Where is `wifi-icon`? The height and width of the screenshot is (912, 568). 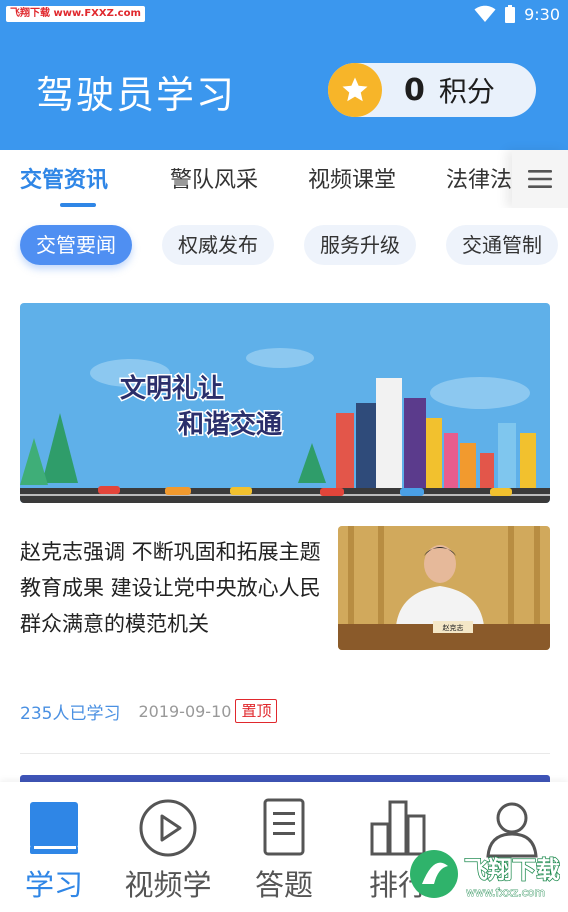 wifi-icon is located at coordinates (485, 13).